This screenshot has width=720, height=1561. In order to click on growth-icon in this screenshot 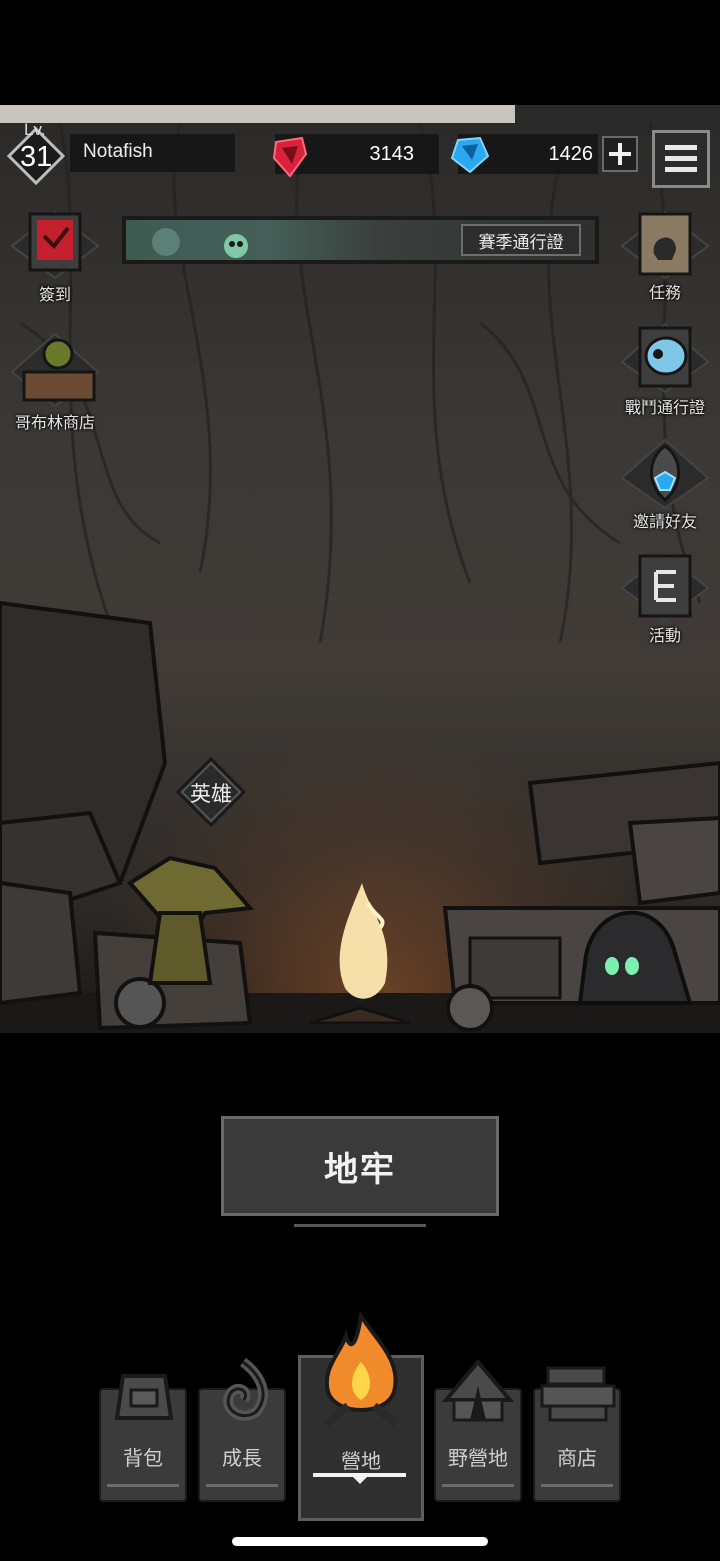, I will do `click(246, 1389)`.